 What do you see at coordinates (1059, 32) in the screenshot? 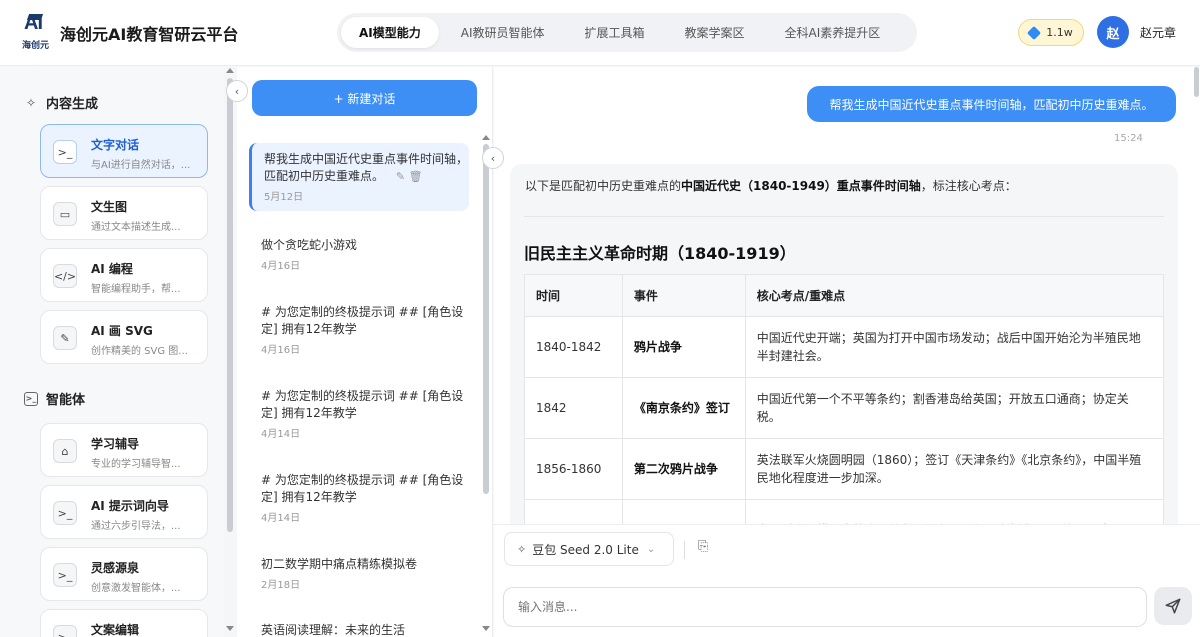
I see `credits-value: 1.1w` at bounding box center [1059, 32].